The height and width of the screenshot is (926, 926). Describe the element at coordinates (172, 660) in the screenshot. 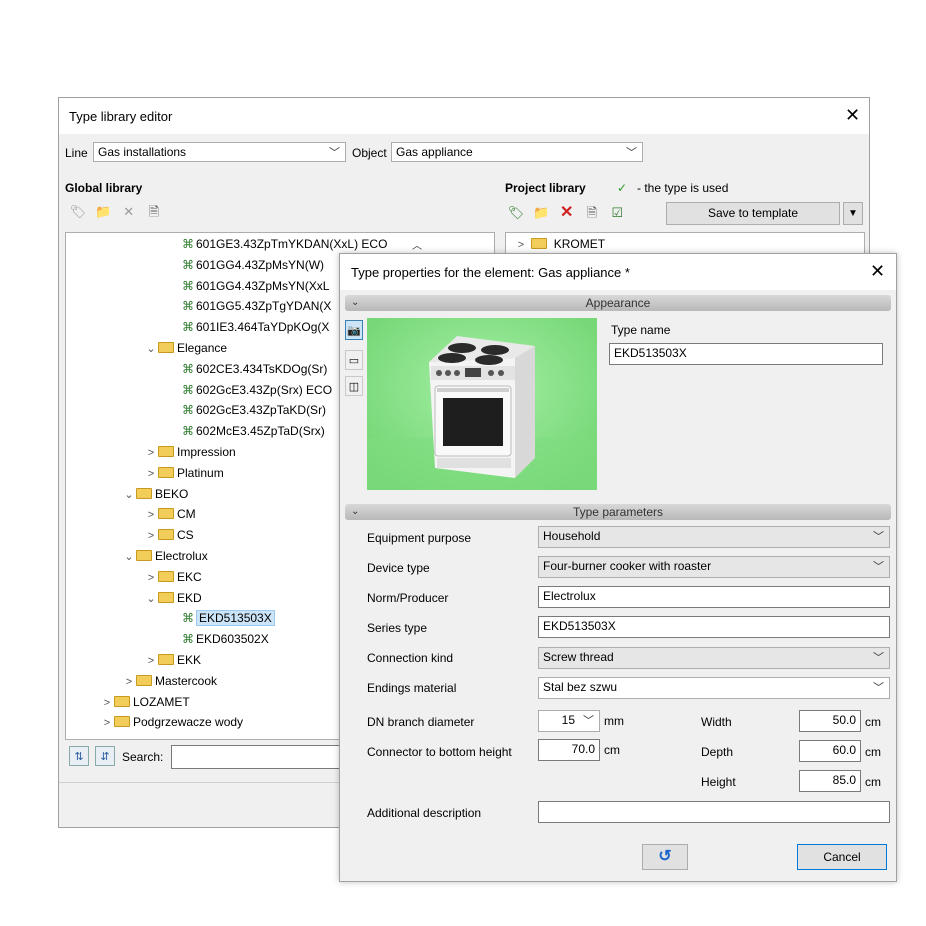

I see `tree-item-folder: > EKK` at that location.